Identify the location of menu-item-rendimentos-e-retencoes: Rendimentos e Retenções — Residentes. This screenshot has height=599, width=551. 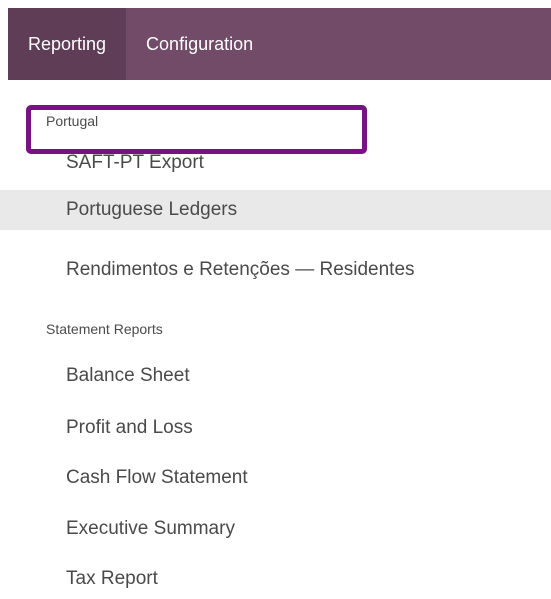
(275, 270).